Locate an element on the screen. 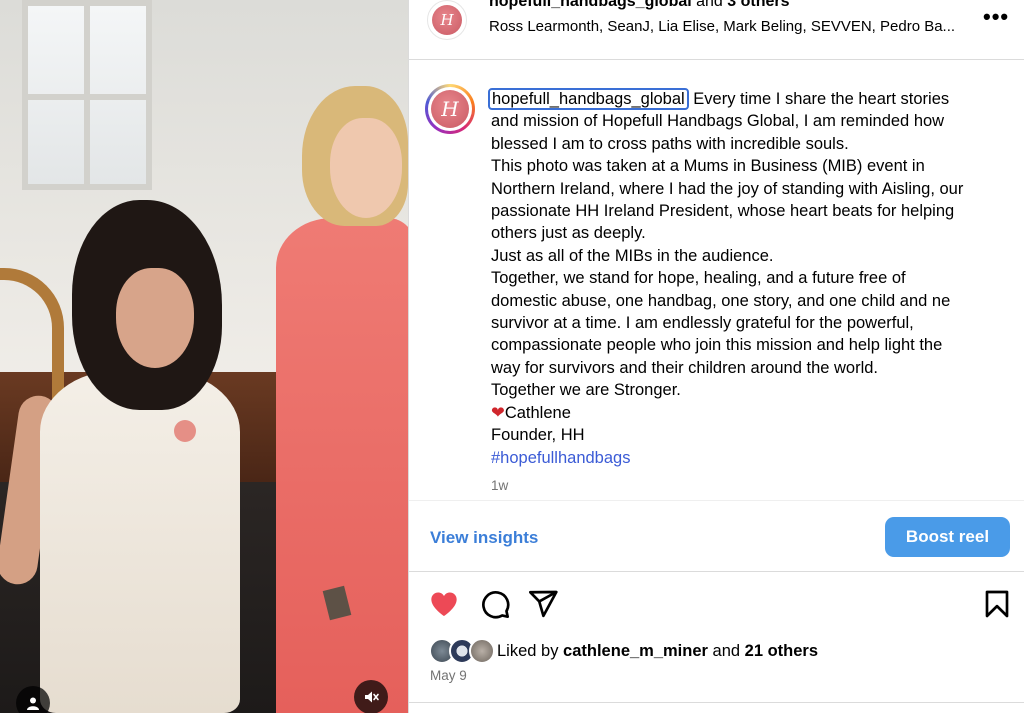 The height and width of the screenshot is (713, 1024). likes-text: Liked by cathlene_m_miner and 21 others is located at coordinates (657, 651).